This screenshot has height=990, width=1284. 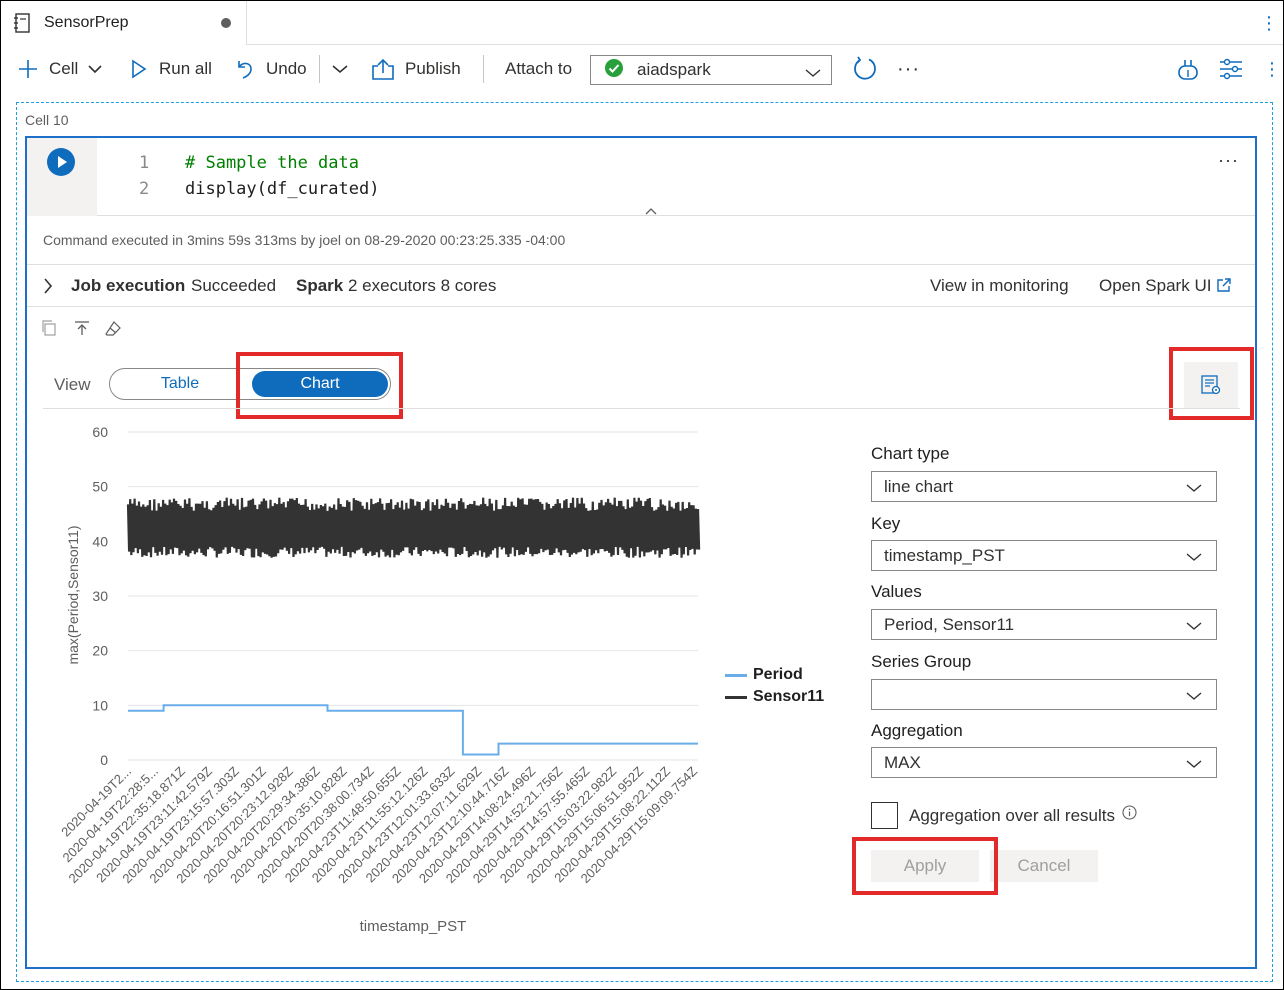 What do you see at coordinates (433, 68) in the screenshot?
I see `publish-label: Publish` at bounding box center [433, 68].